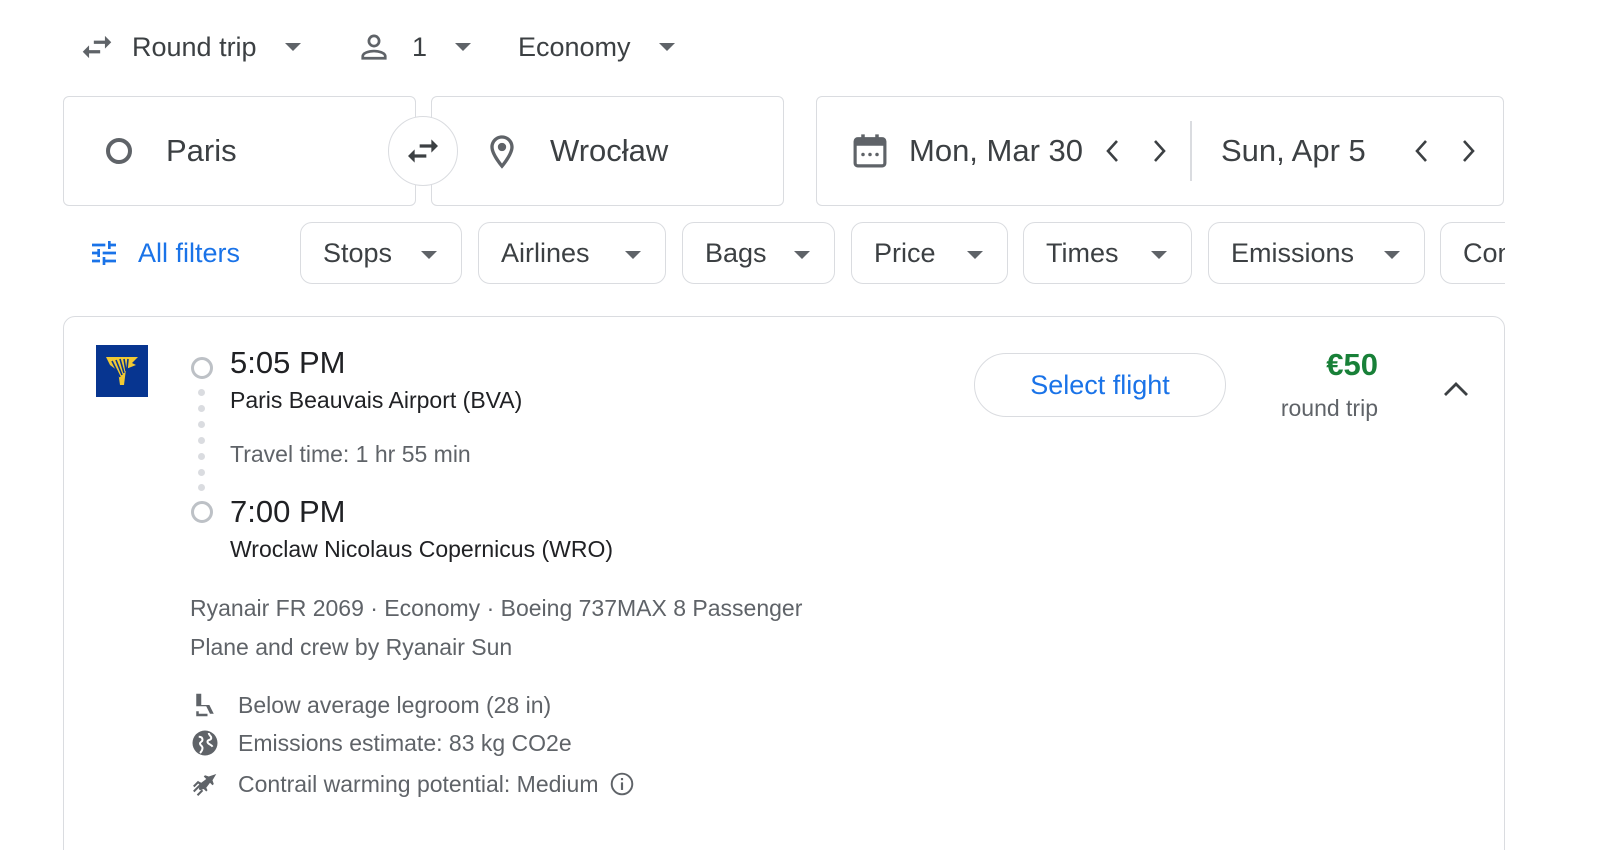 Image resolution: width=1600 pixels, height=850 pixels. What do you see at coordinates (205, 743) in the screenshot?
I see `globe-icon` at bounding box center [205, 743].